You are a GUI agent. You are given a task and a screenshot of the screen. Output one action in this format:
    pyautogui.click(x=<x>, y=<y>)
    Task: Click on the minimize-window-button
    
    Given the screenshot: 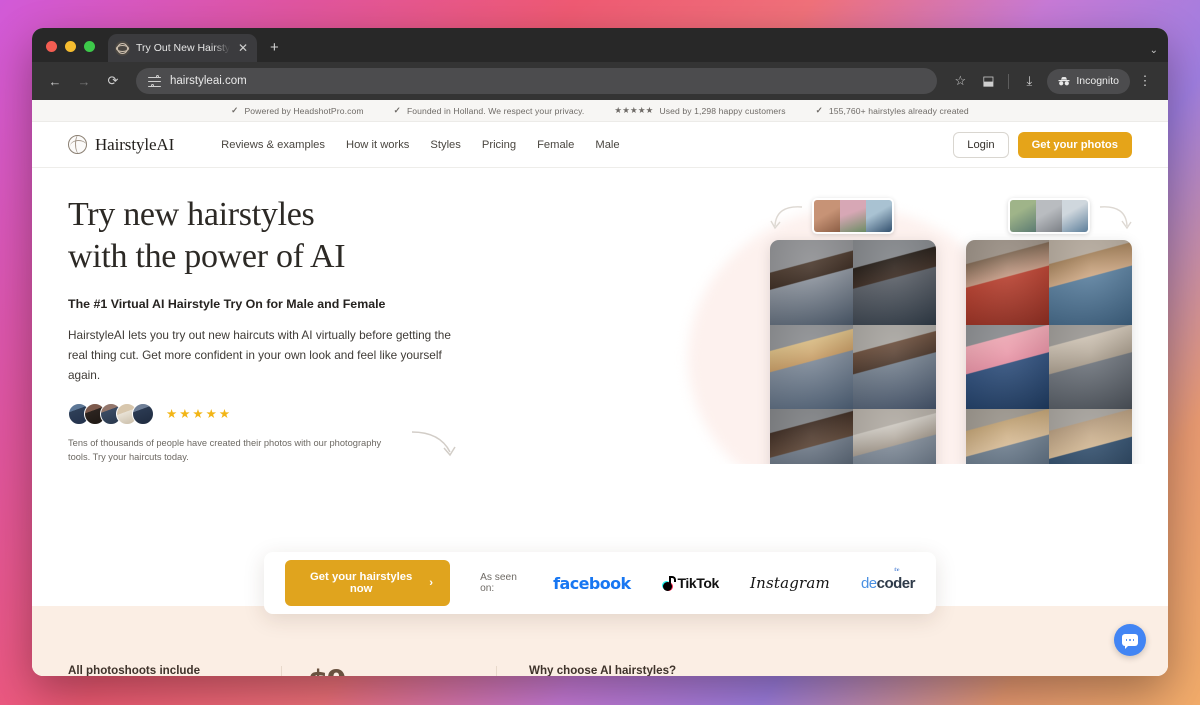 What is the action you would take?
    pyautogui.click(x=70, y=46)
    